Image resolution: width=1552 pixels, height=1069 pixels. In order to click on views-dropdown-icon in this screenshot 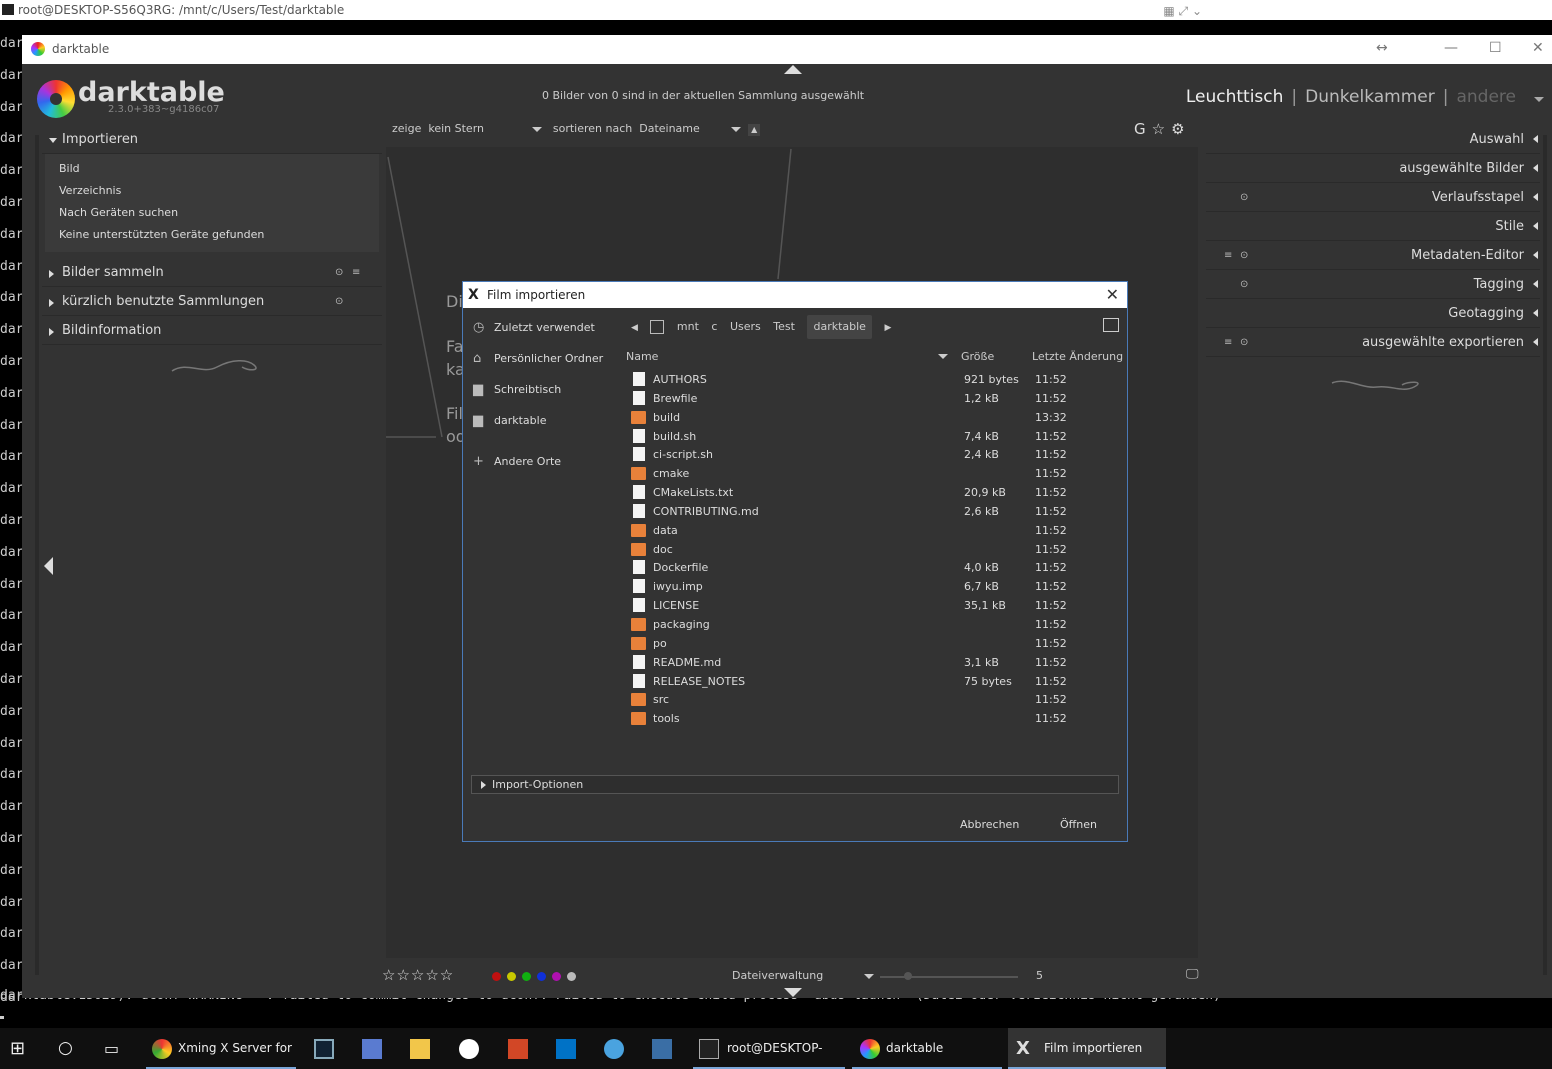, I will do `click(1539, 99)`.